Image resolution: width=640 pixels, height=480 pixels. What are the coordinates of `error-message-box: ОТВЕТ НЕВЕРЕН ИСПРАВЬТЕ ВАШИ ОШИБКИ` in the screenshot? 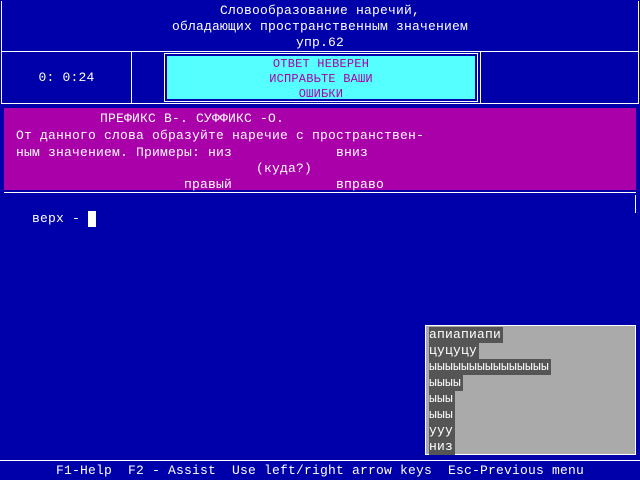 It's located at (321, 77).